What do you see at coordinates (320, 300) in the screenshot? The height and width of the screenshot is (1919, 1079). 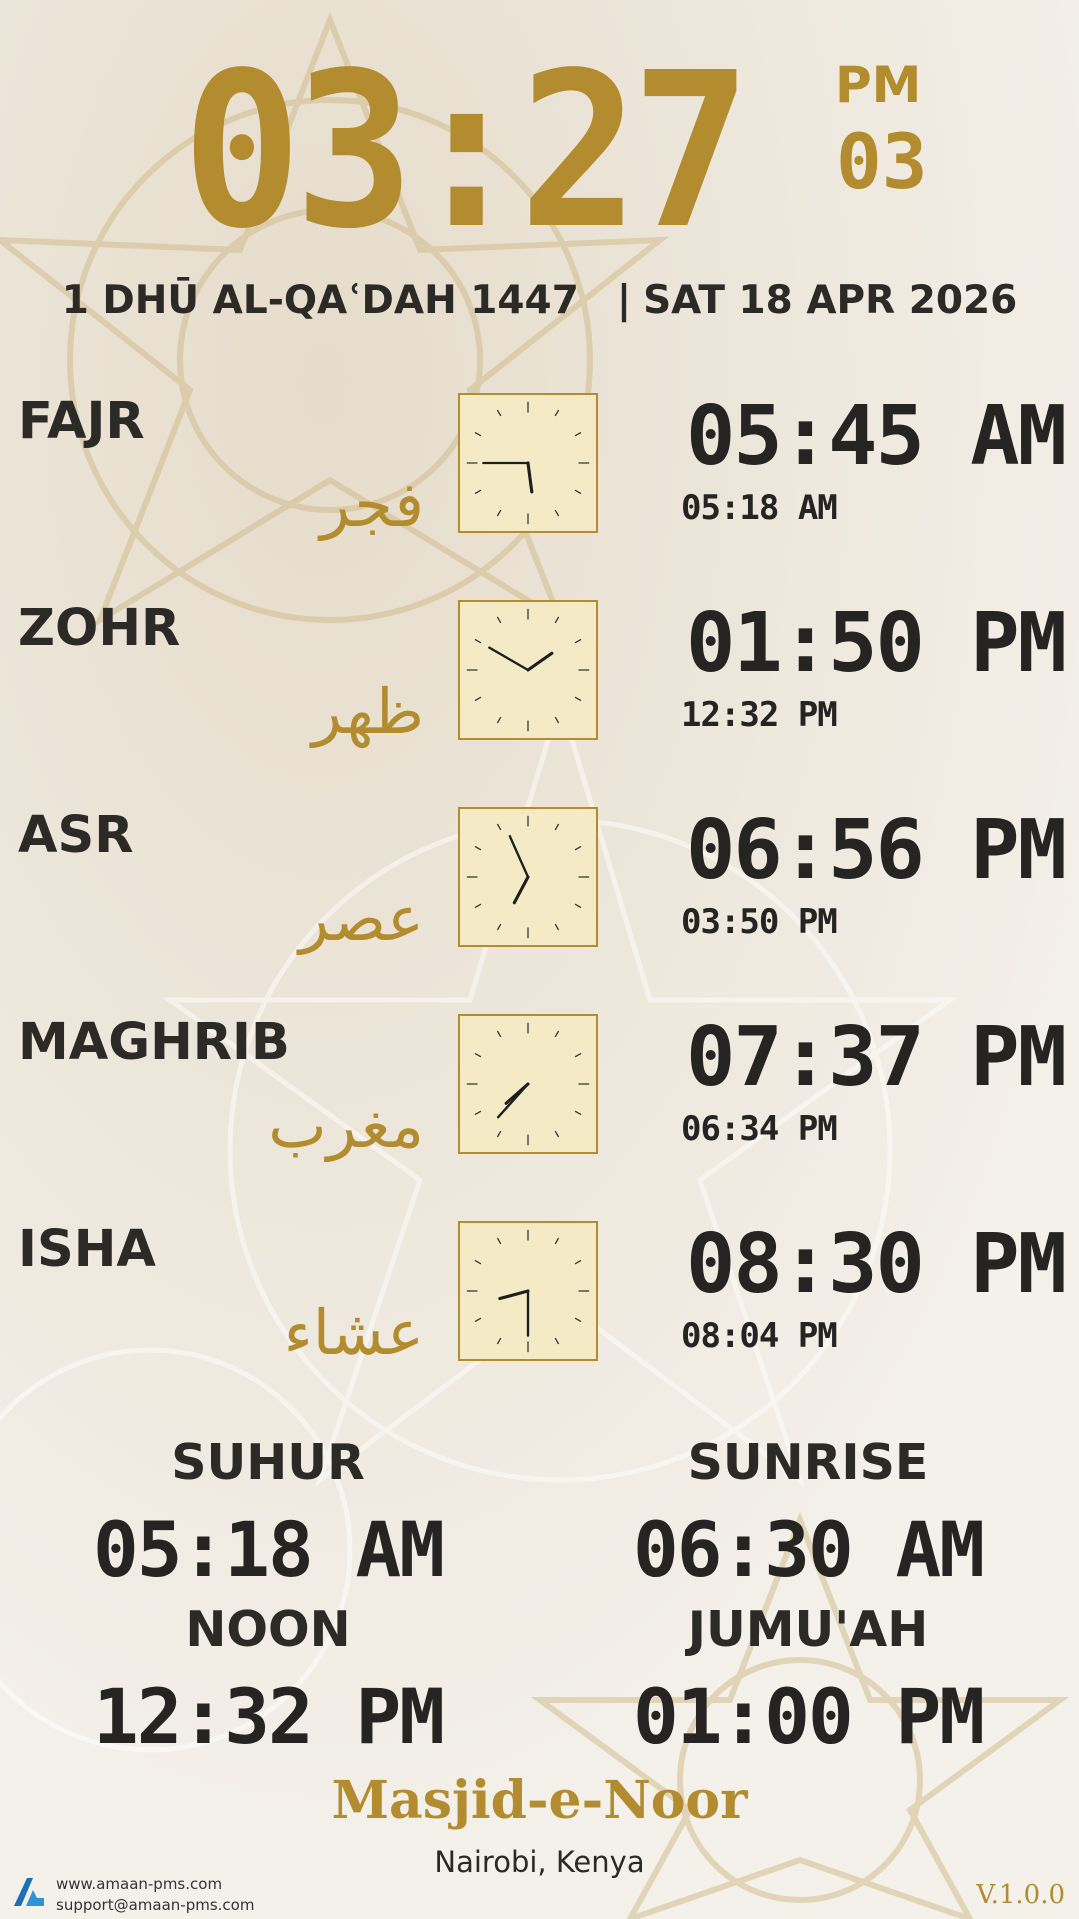 I see `hijri-date: 1 DHŪ AL-QAʿDAH 1447` at bounding box center [320, 300].